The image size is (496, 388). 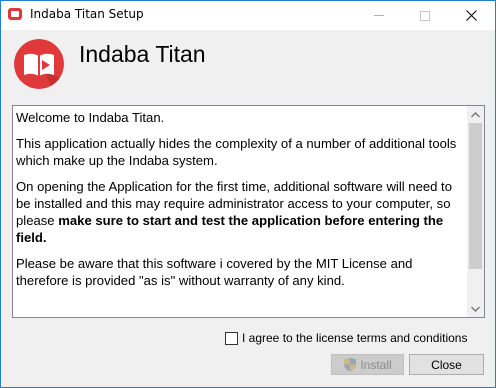 I want to click on close-label: Close, so click(x=446, y=364).